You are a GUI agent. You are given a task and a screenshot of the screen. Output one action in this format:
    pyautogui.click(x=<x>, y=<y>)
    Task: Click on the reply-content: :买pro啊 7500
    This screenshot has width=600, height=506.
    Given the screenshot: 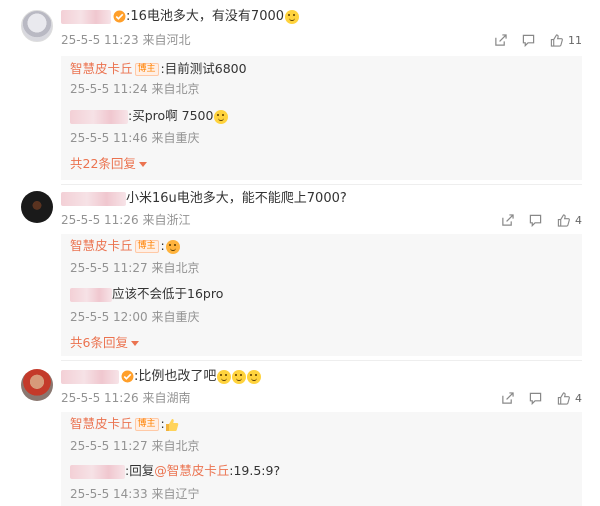 What is the action you would take?
    pyautogui.click(x=171, y=115)
    